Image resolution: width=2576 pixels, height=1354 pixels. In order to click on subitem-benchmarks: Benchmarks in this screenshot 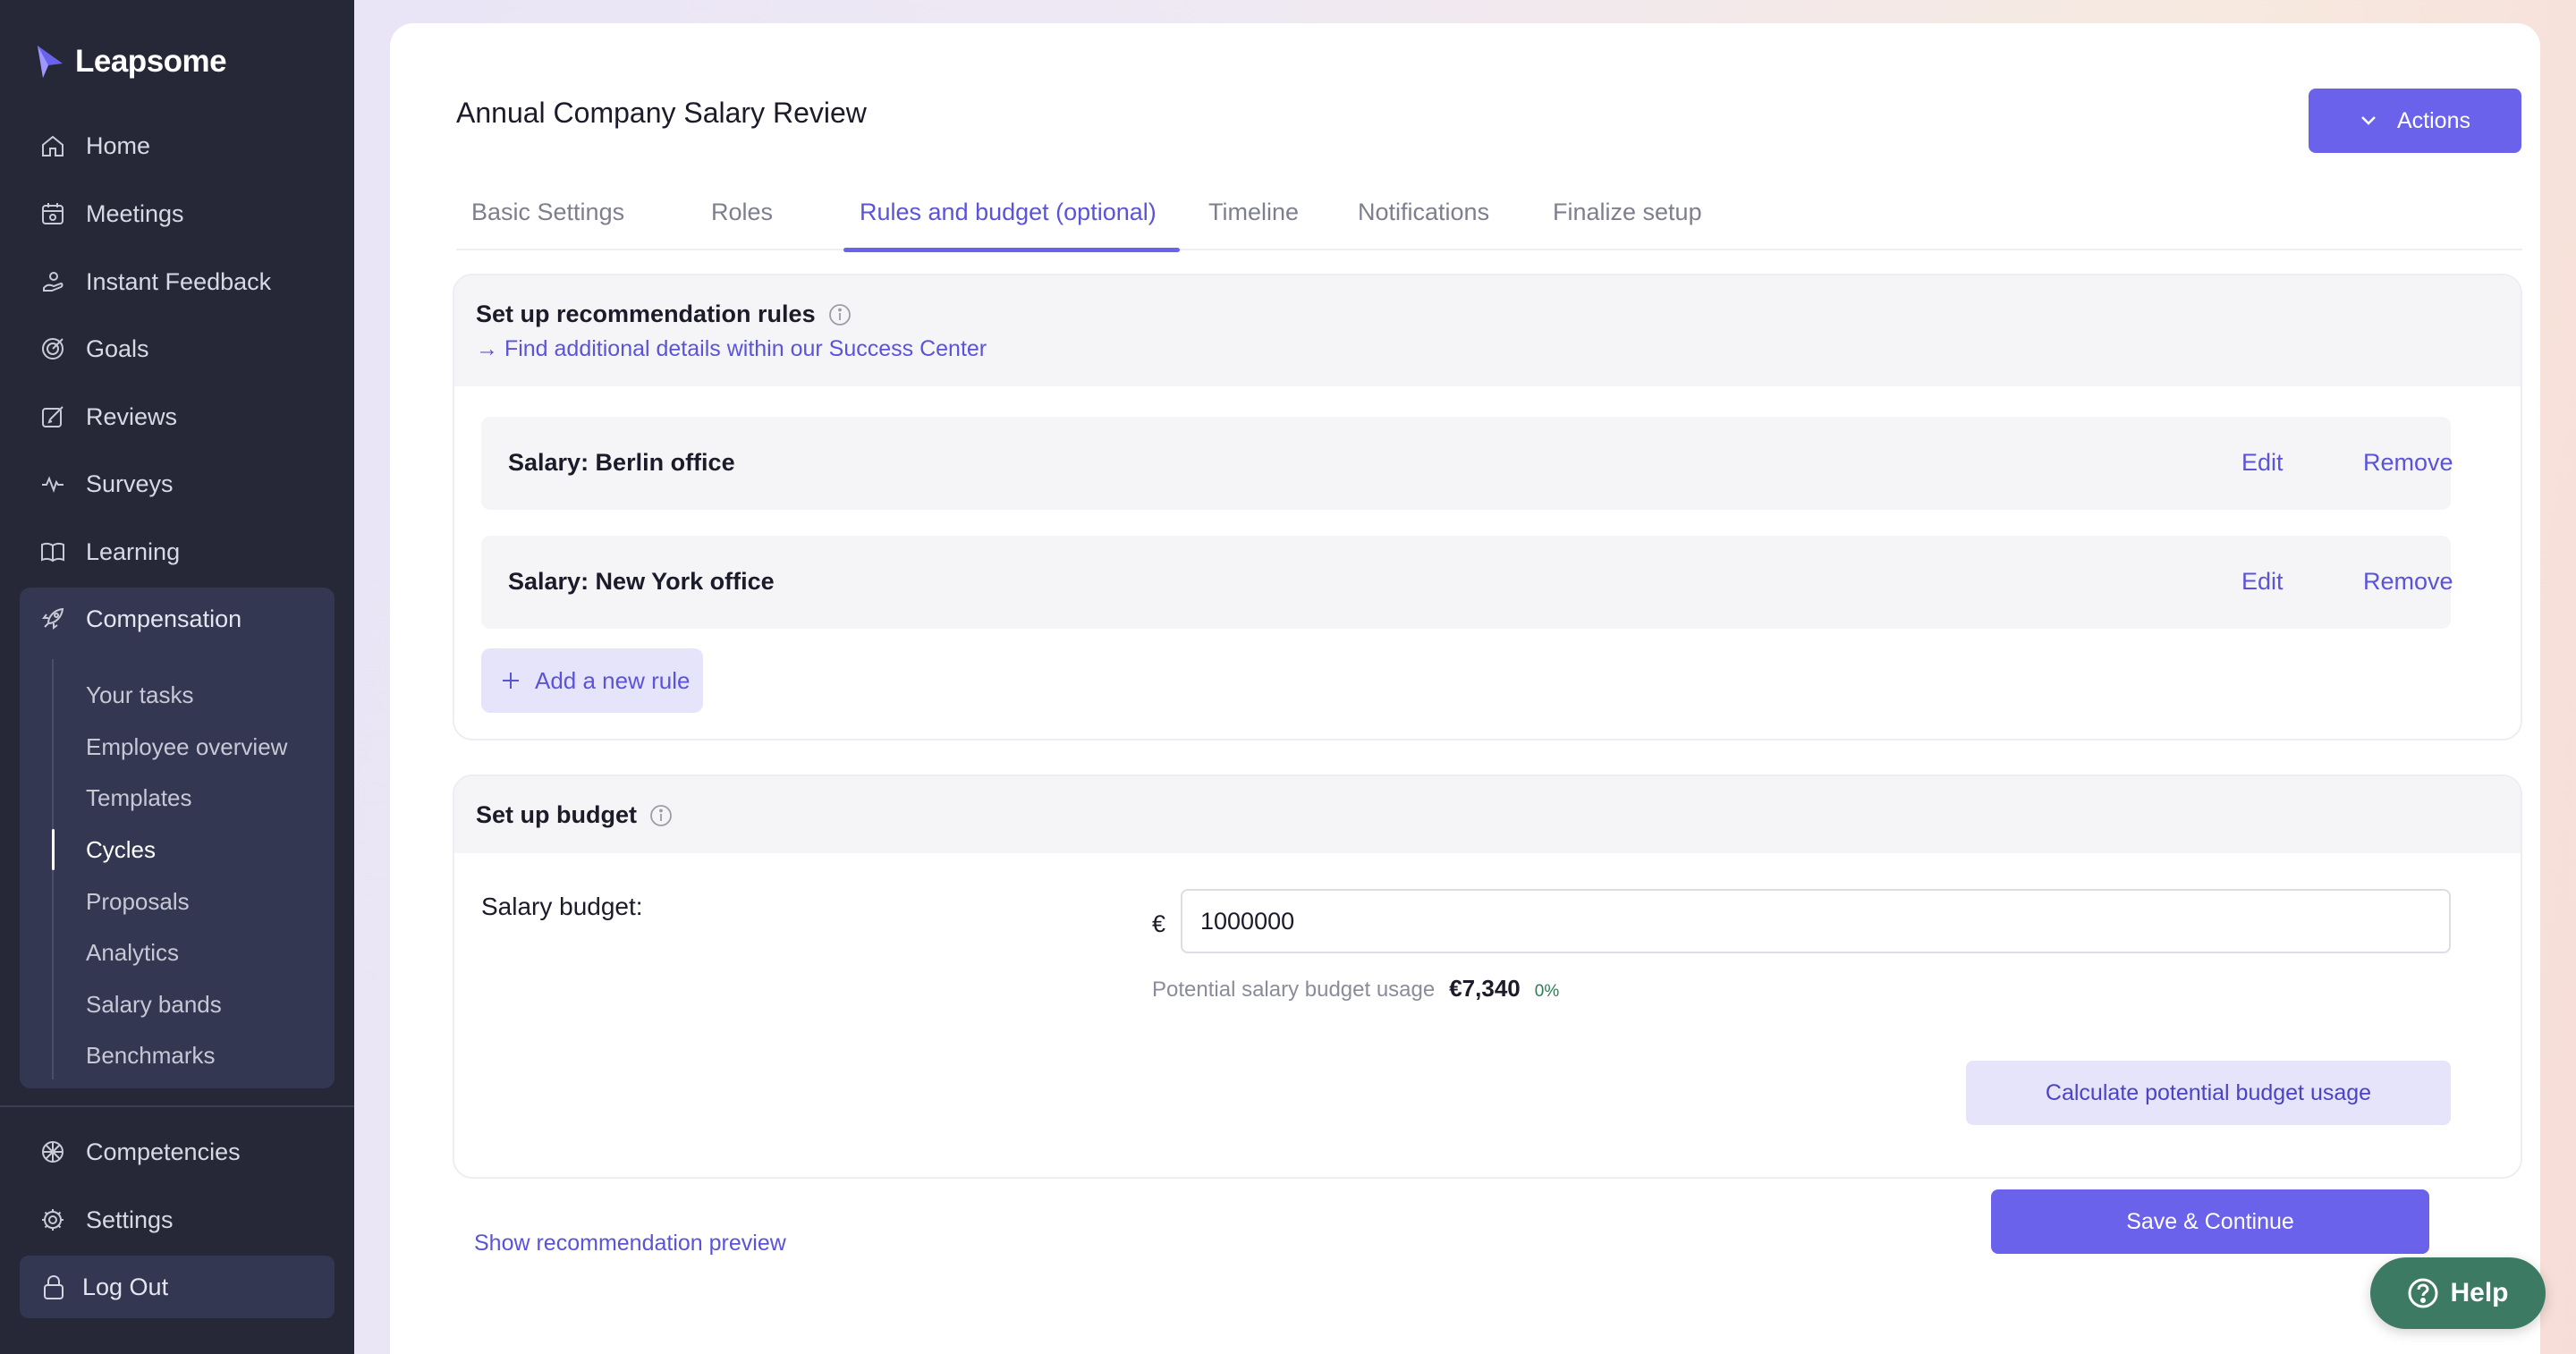, I will do `click(186, 1055)`.